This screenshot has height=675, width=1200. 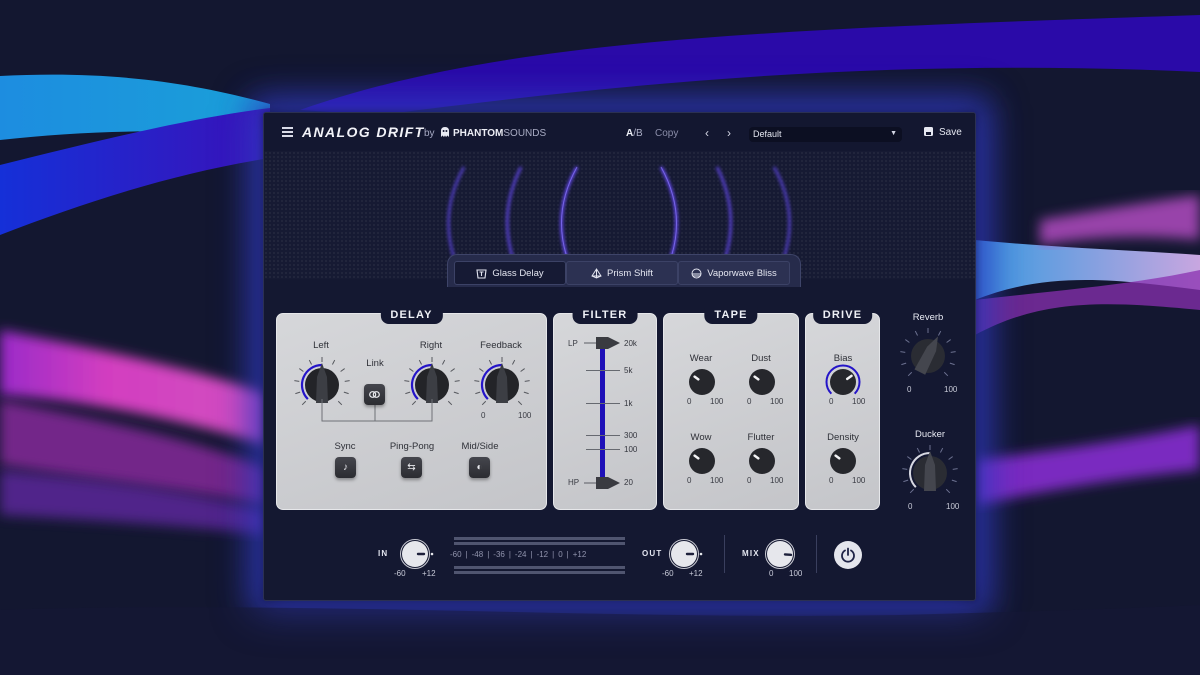 I want to click on tab-glass-delay: Glass Delay, so click(x=510, y=273).